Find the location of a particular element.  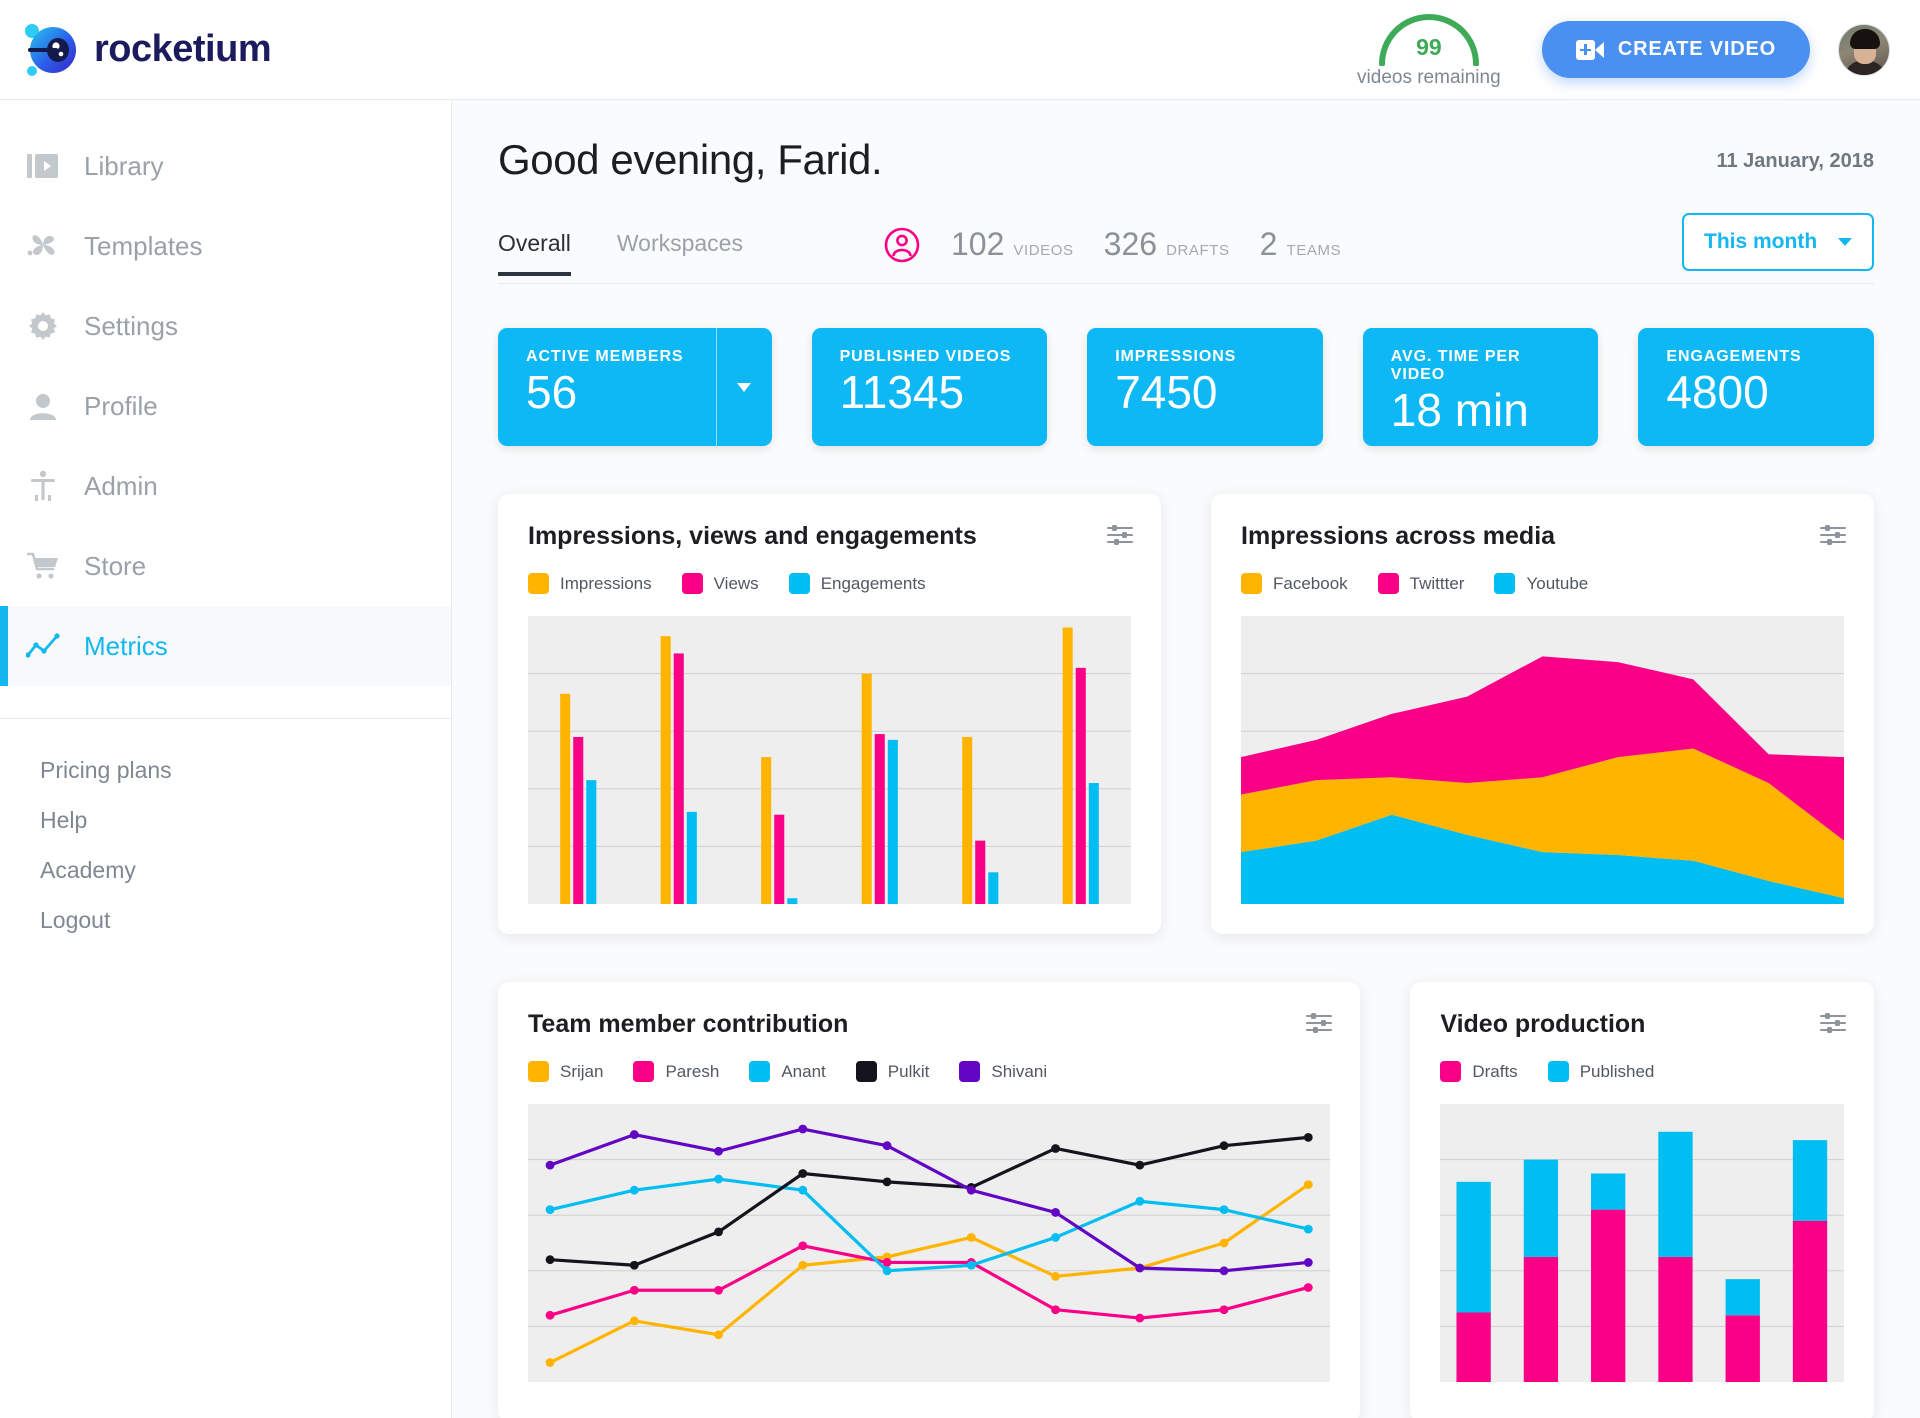

legend-1: Facebook Twittter Youtube is located at coordinates (1542, 583).